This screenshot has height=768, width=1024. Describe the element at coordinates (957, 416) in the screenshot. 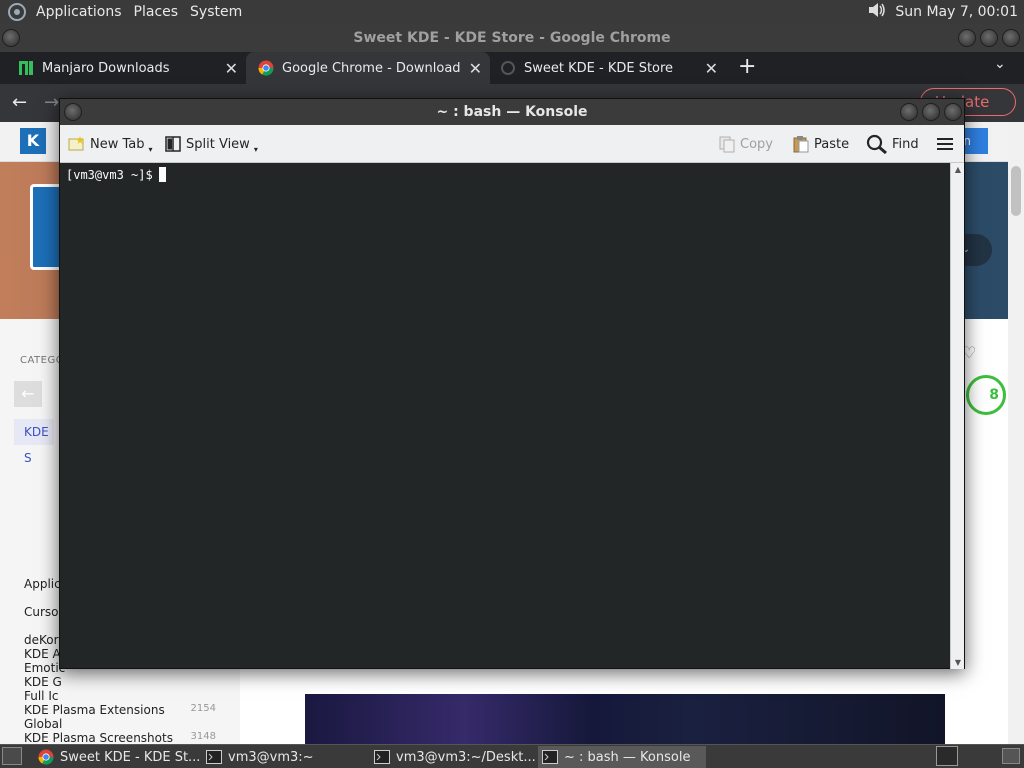

I see `terminal-scrollbar: ▲ ▼` at that location.